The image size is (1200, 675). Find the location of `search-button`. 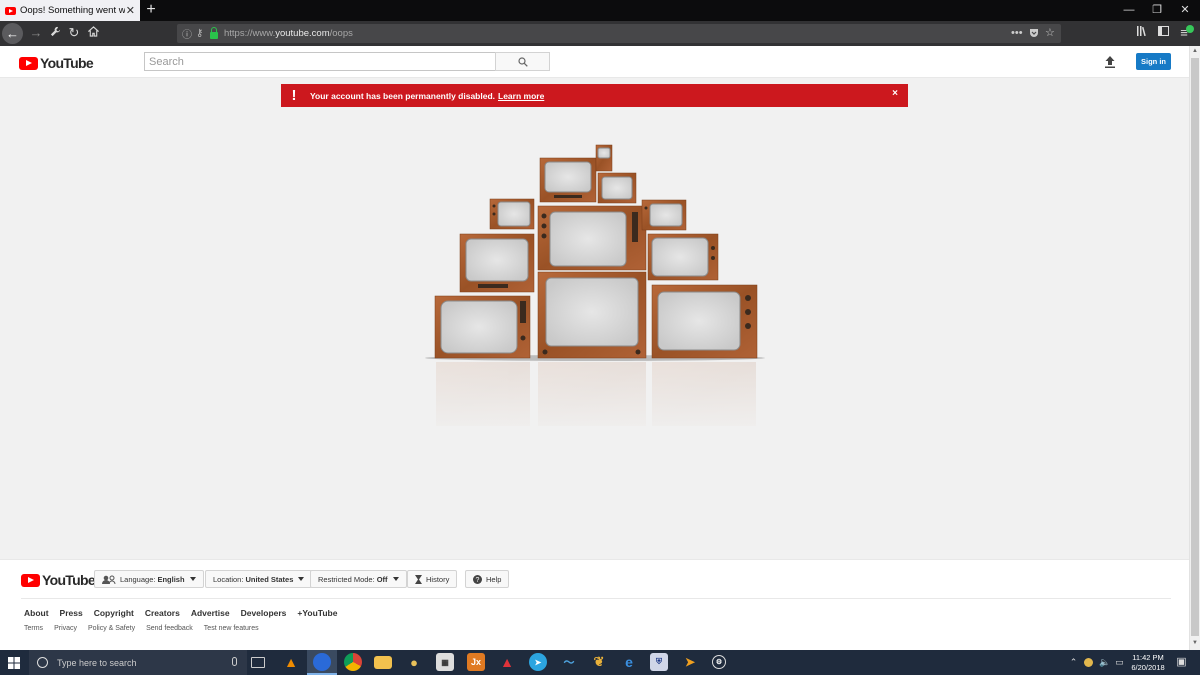

search-button is located at coordinates (522, 61).